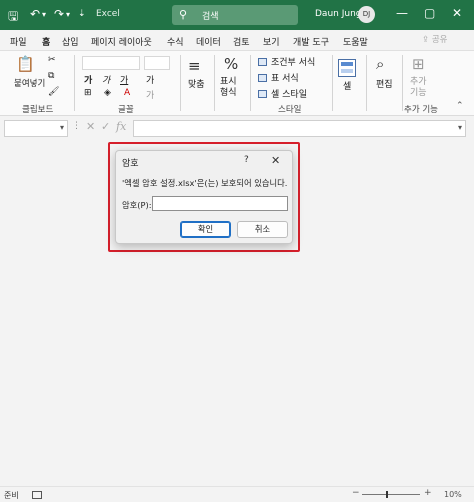 This screenshot has height=502, width=474. I want to click on zoom-out-icon: −, so click(356, 493).